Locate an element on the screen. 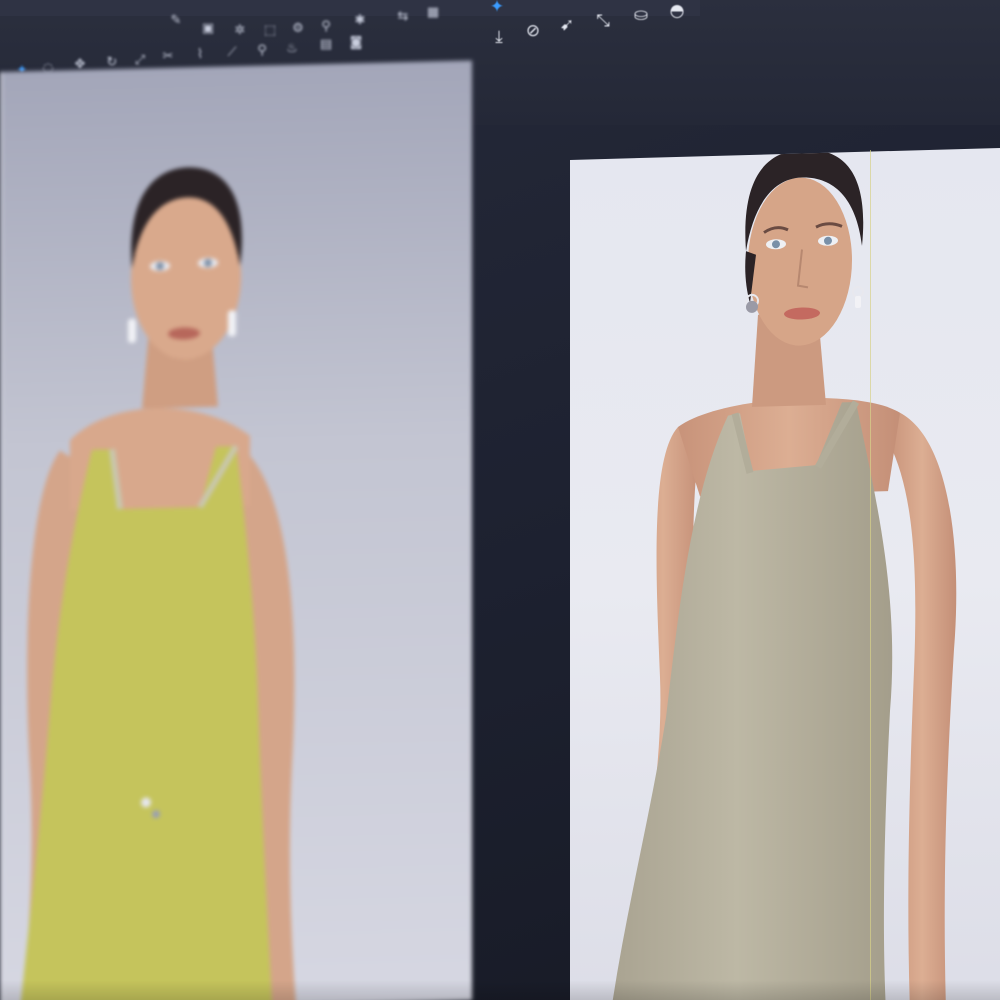 Image resolution: width=1000 pixels, height=1000 pixels. spray-icon: ✱ is located at coordinates (360, 20).